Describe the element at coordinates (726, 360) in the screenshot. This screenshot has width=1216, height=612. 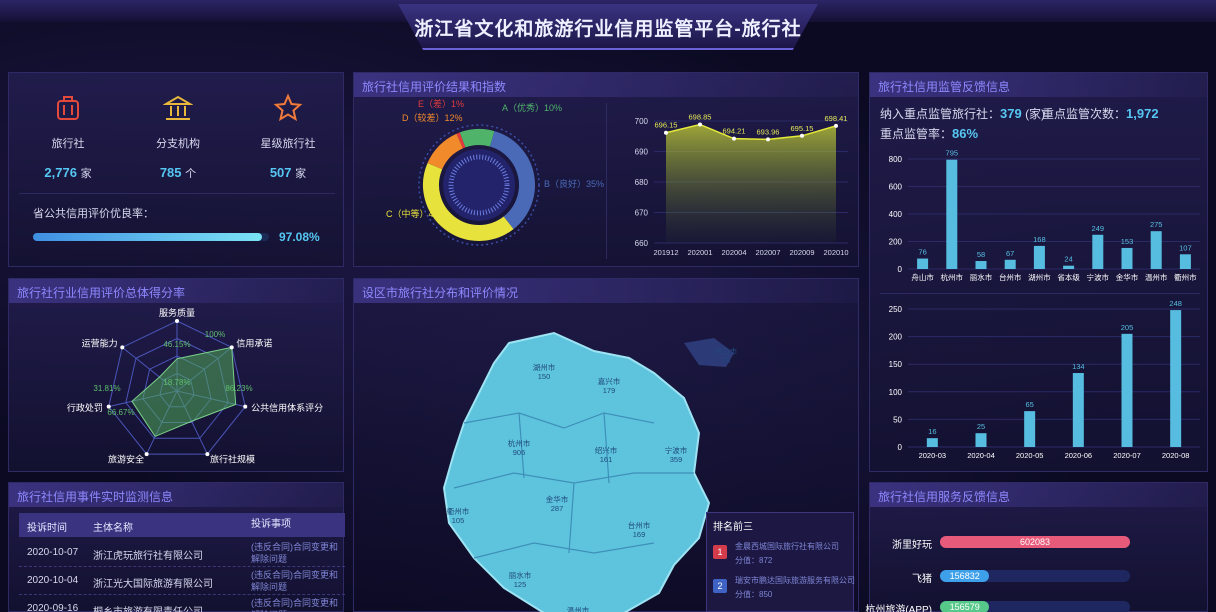
I see `city-count: 76` at that location.